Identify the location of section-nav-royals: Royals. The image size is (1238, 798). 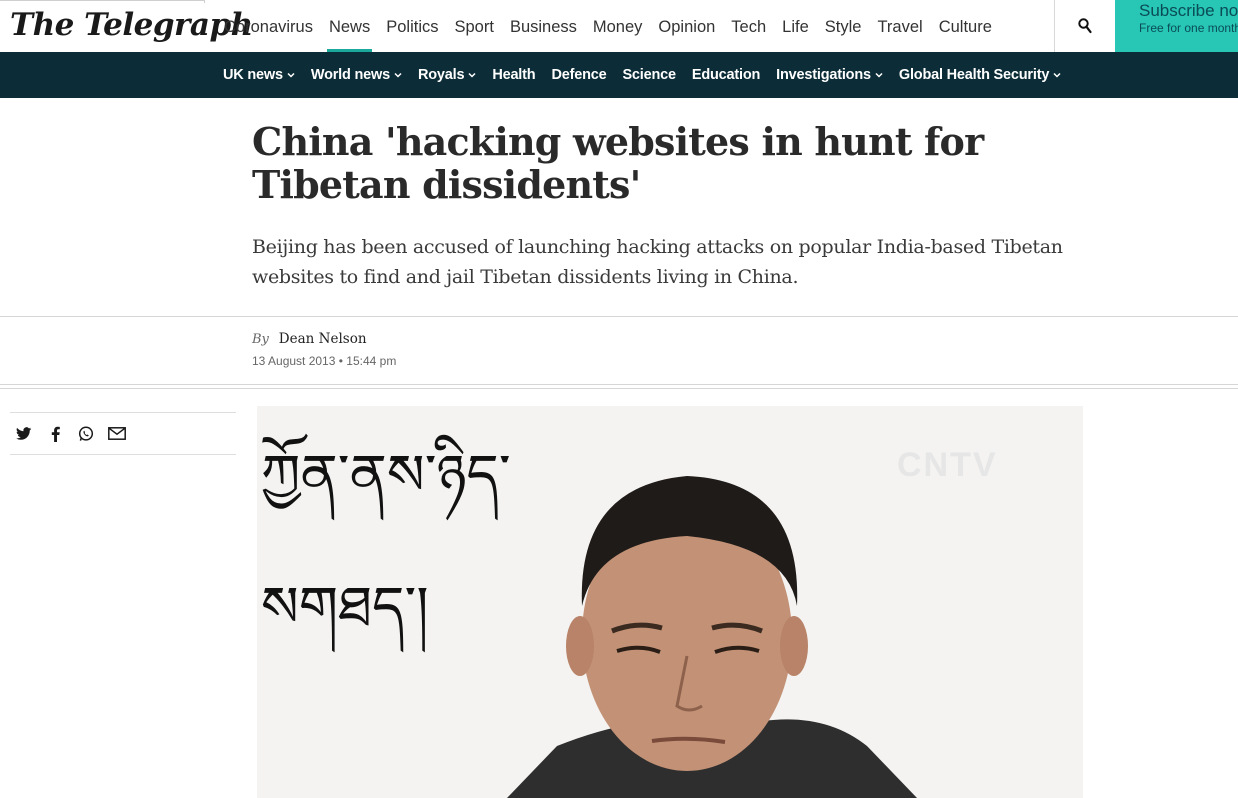
(447, 75).